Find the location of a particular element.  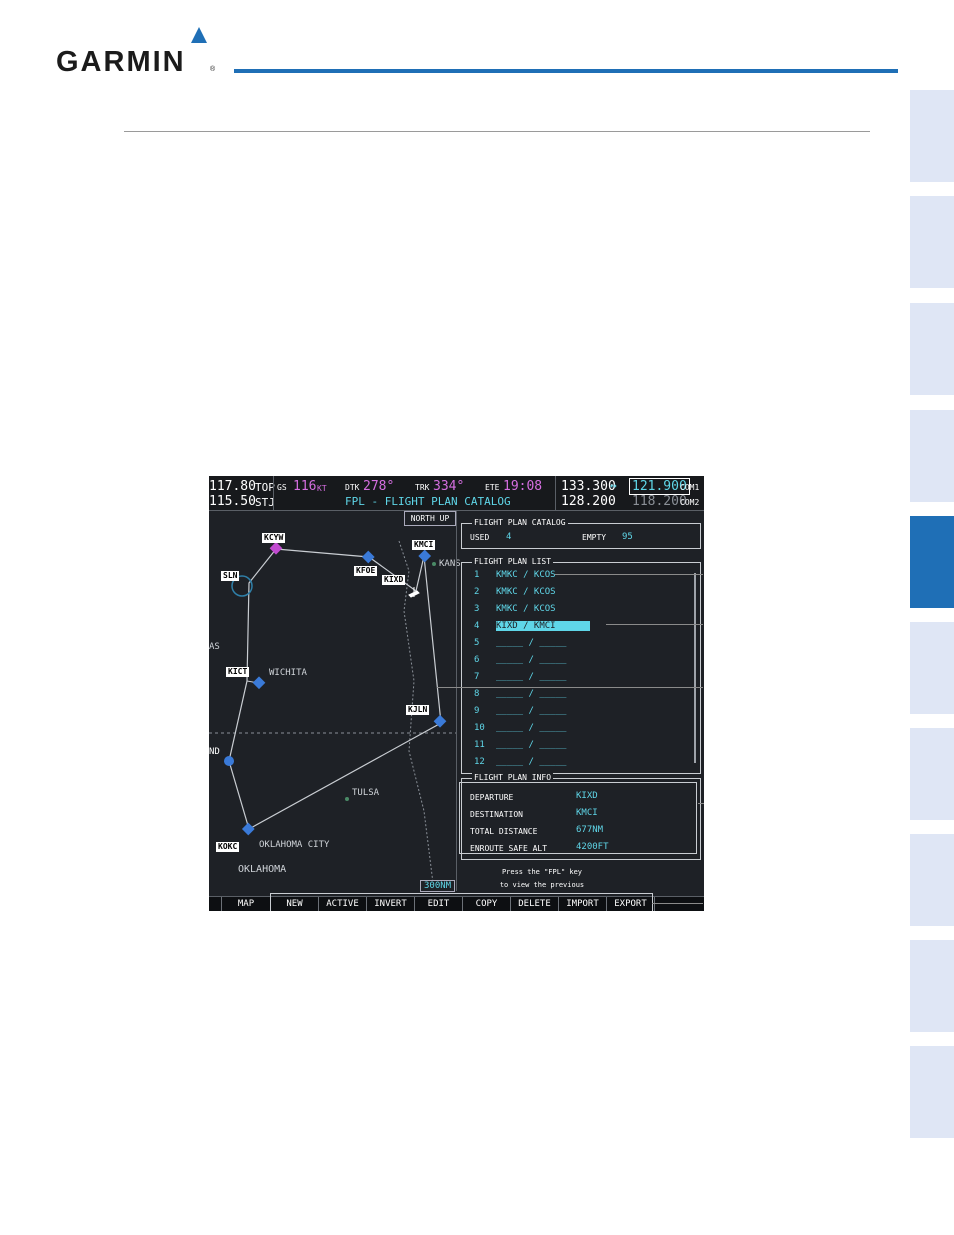

departure-label: DEPARTURE is located at coordinates (492, 797).